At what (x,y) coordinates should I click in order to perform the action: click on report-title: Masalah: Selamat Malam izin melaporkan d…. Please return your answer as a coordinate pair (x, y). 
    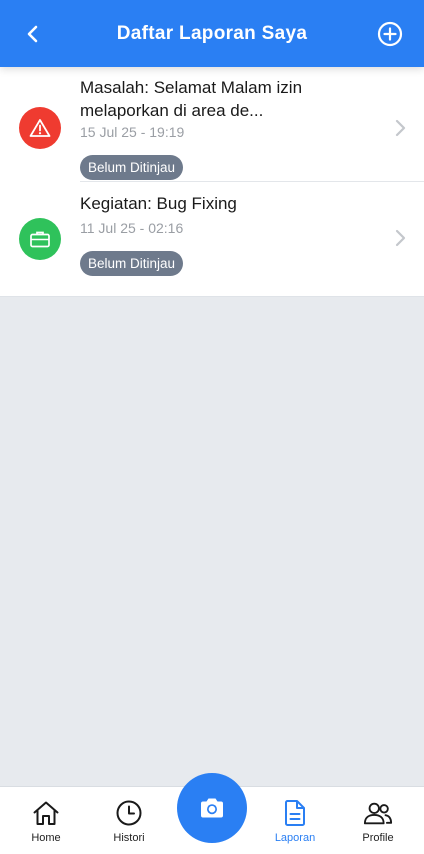
    Looking at the image, I should click on (191, 99).